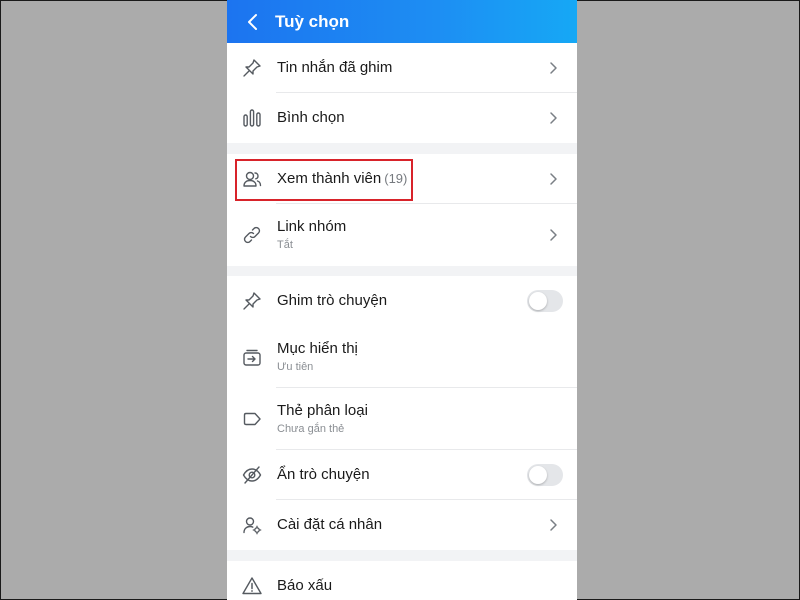 The image size is (800, 600). I want to click on section-content: Tin nhắn đã ghim Bình chọn, so click(402, 93).